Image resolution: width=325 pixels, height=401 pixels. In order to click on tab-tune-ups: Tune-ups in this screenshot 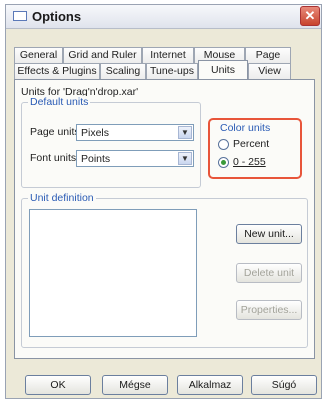, I will do `click(172, 71)`.